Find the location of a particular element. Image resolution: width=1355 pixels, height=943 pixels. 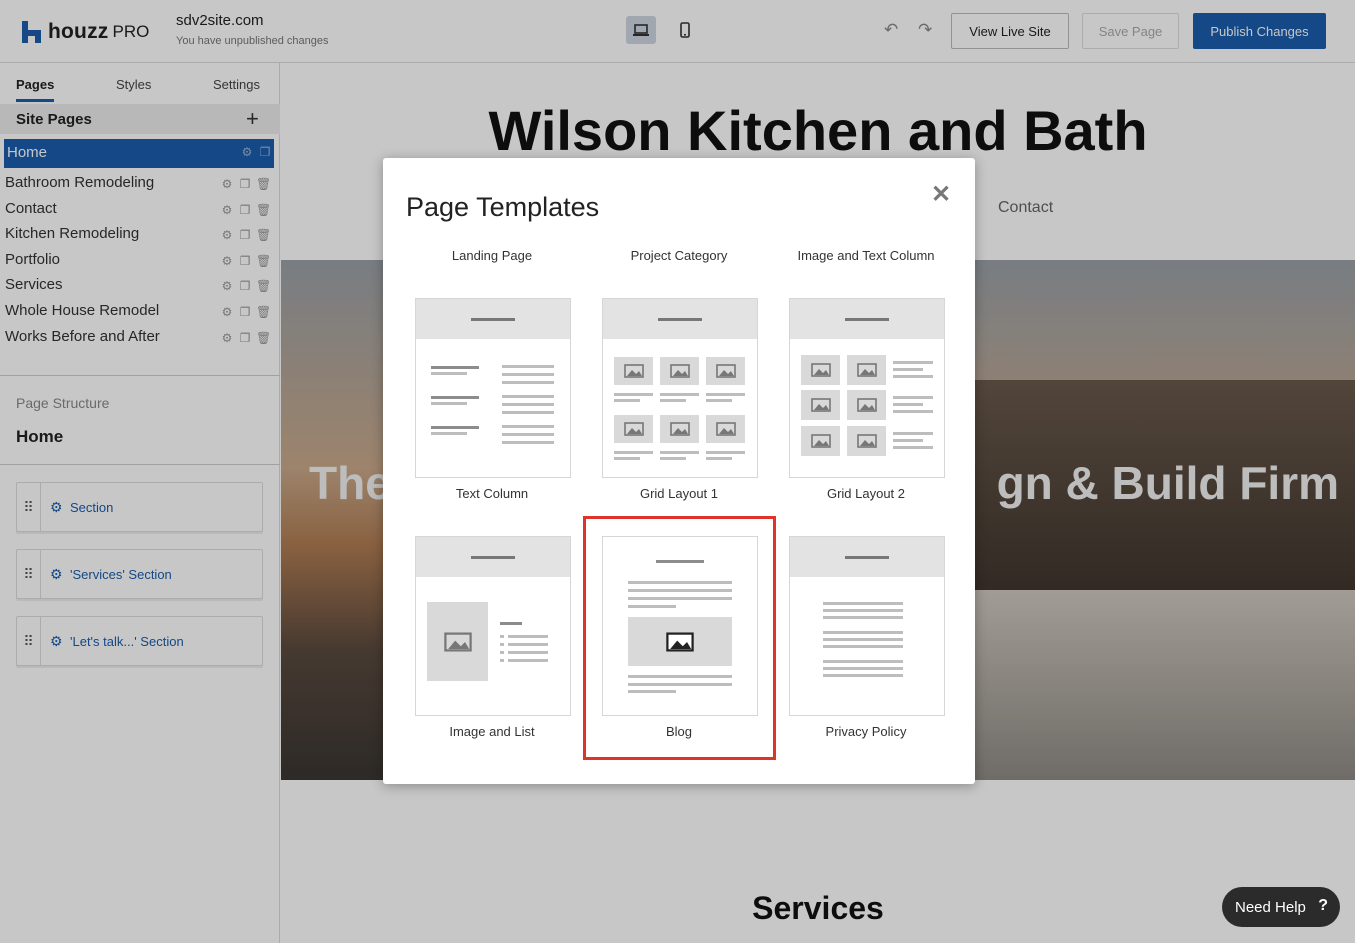

question-icon: ? is located at coordinates (1323, 905).